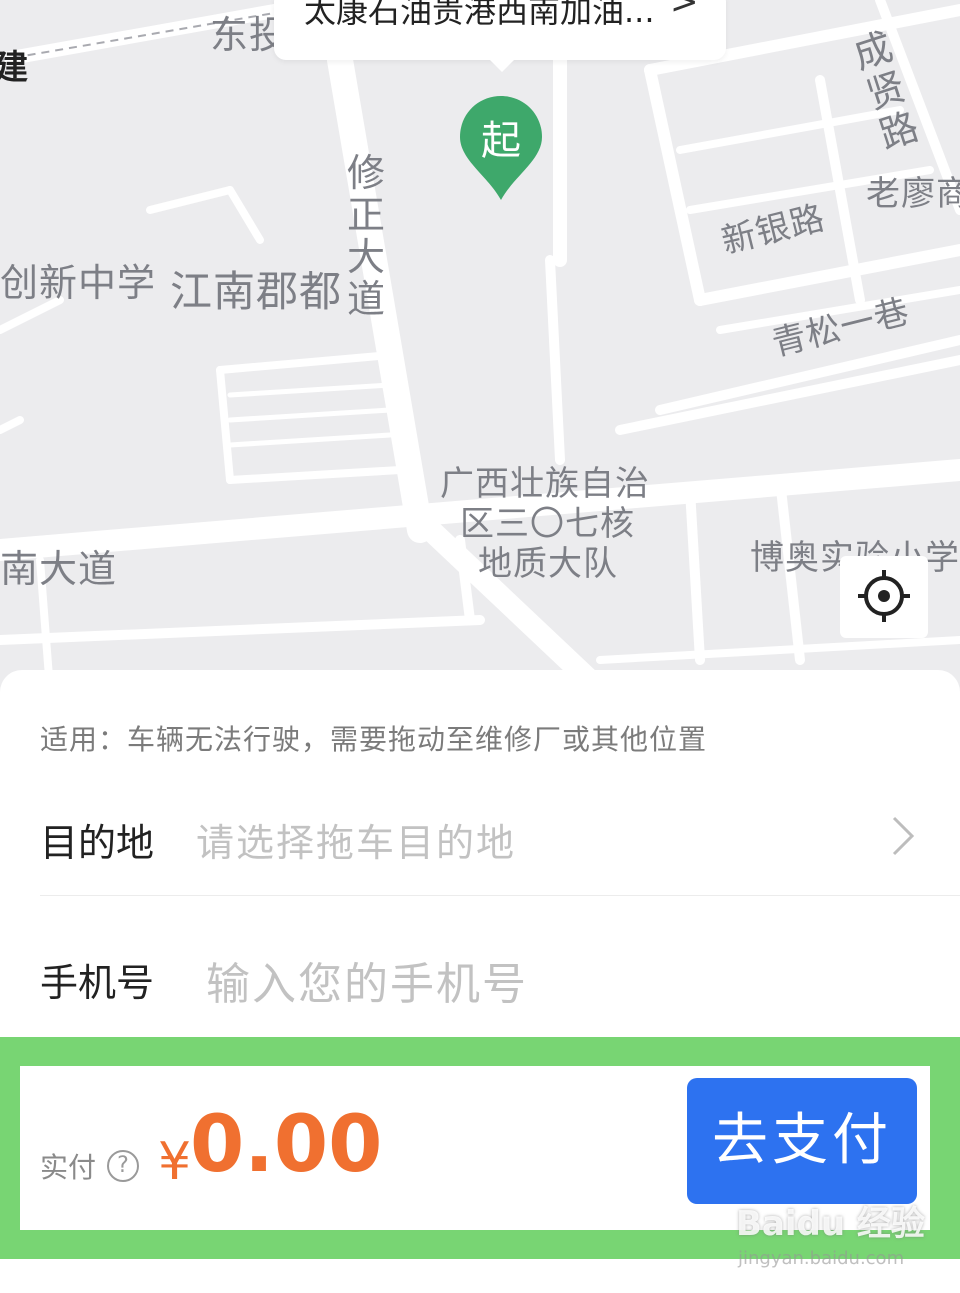 The width and height of the screenshot is (960, 1293). Describe the element at coordinates (59, 569) in the screenshot. I see `map-label-nan-avenue: 南大道` at that location.